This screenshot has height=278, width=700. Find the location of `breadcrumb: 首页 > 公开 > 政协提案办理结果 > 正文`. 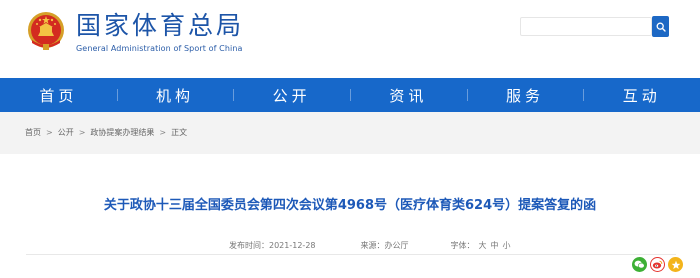

breadcrumb: 首页 > 公开 > 政协提案办理结果 > 正文 is located at coordinates (106, 132).